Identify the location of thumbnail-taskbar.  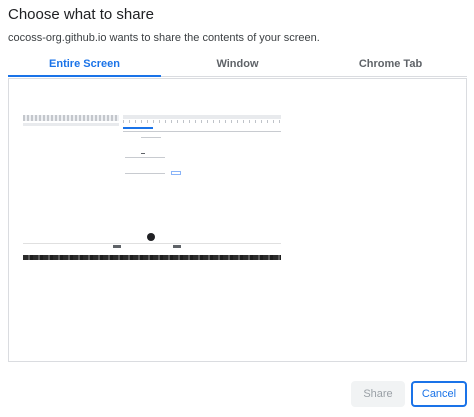
(152, 257).